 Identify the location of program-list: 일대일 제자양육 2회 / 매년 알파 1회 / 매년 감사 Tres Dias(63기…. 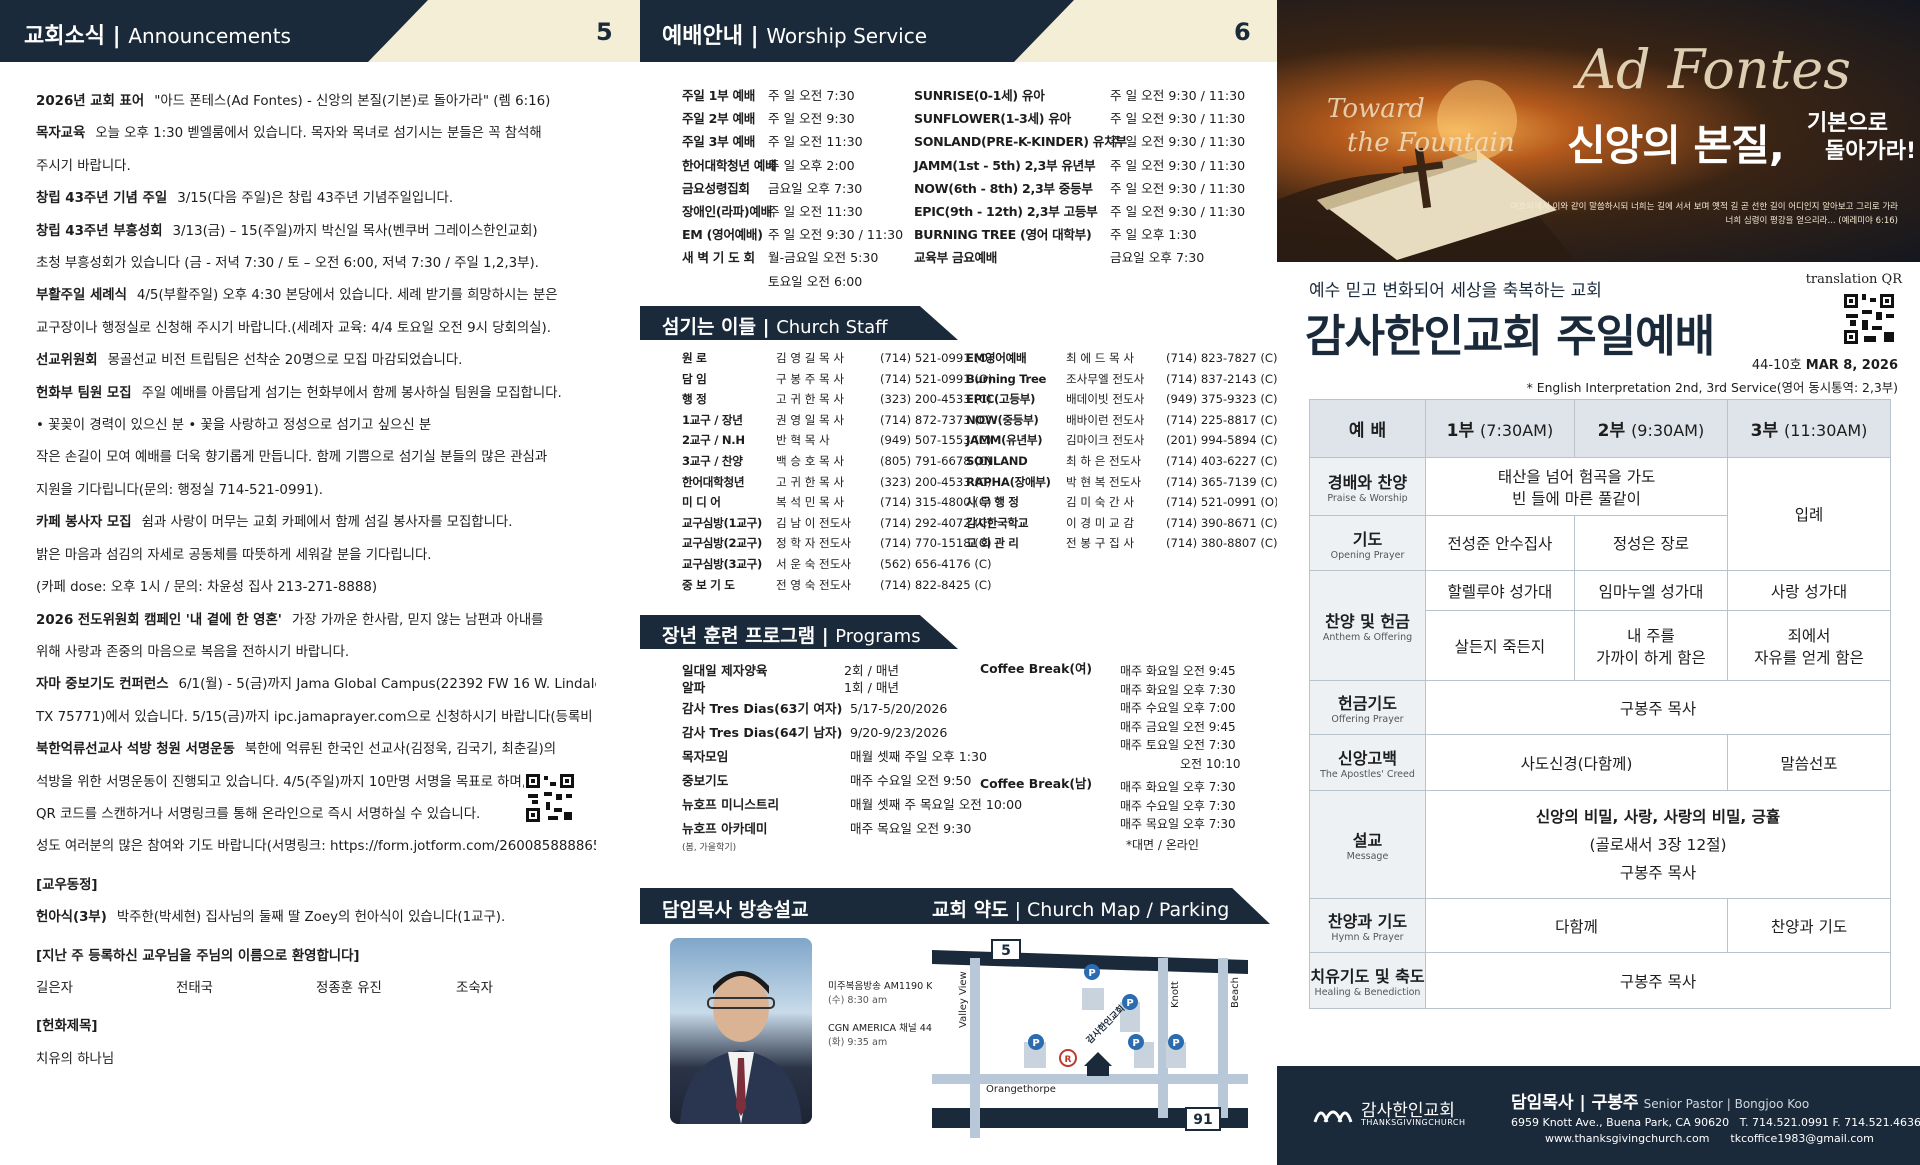
(852, 759).